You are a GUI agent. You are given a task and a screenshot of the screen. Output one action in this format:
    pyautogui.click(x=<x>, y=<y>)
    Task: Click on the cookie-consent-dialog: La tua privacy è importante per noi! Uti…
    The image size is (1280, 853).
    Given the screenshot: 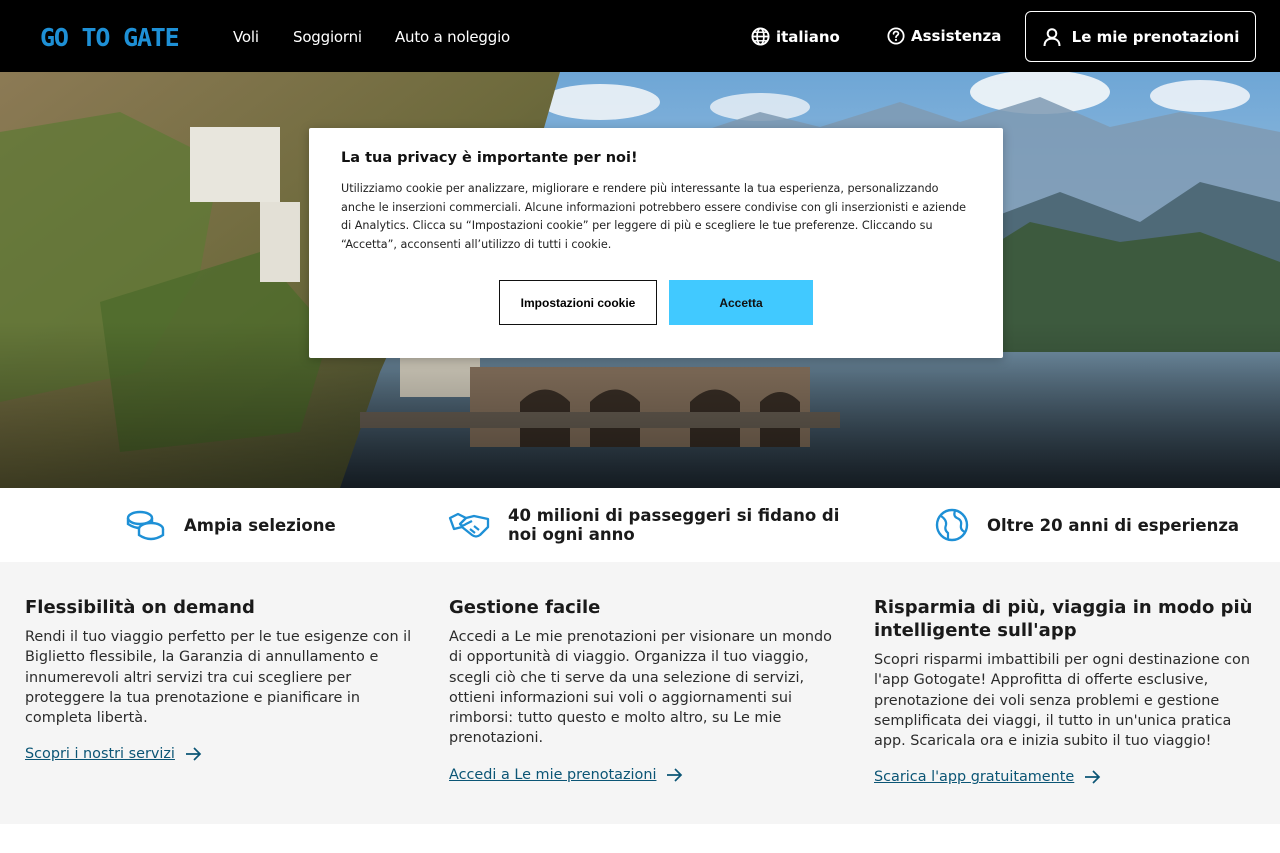 What is the action you would take?
    pyautogui.click(x=656, y=243)
    